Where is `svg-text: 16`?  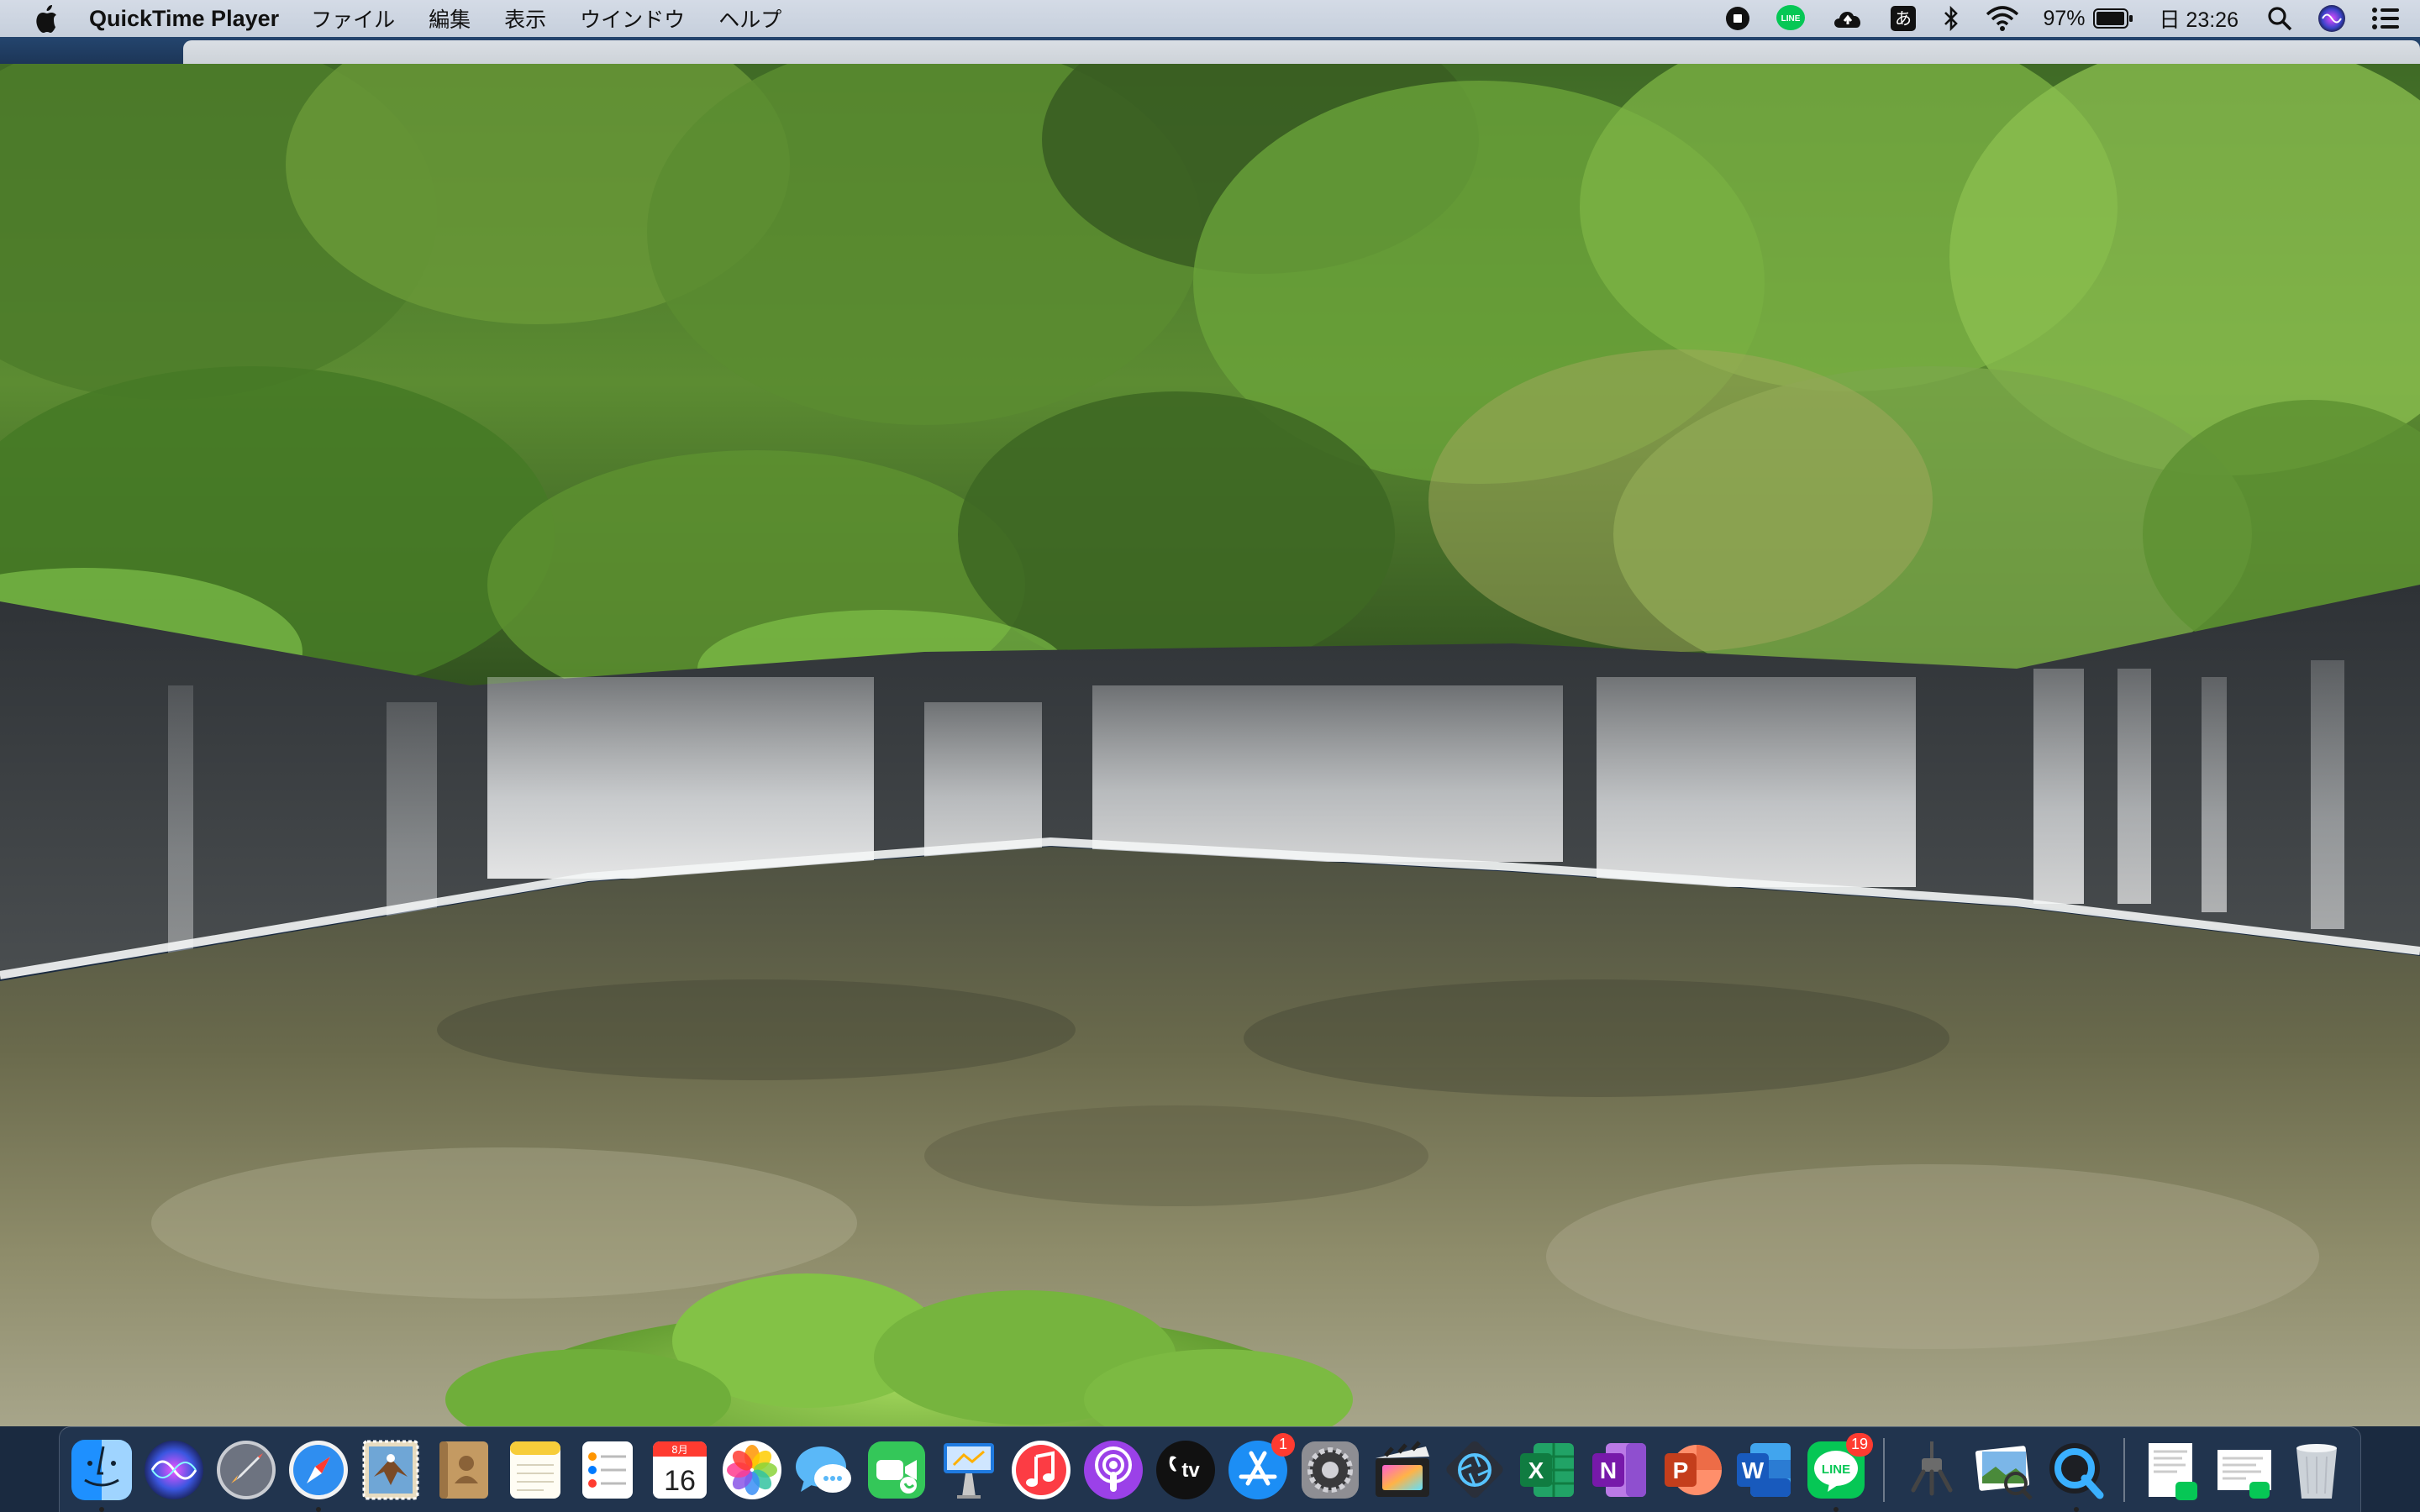 svg-text: 16 is located at coordinates (680, 1481).